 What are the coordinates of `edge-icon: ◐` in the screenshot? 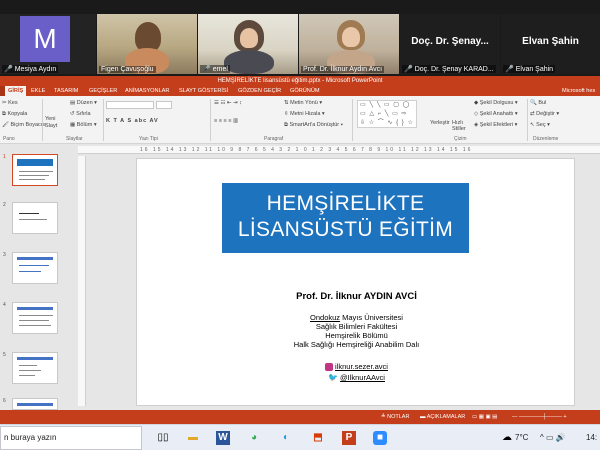 It's located at (286, 438).